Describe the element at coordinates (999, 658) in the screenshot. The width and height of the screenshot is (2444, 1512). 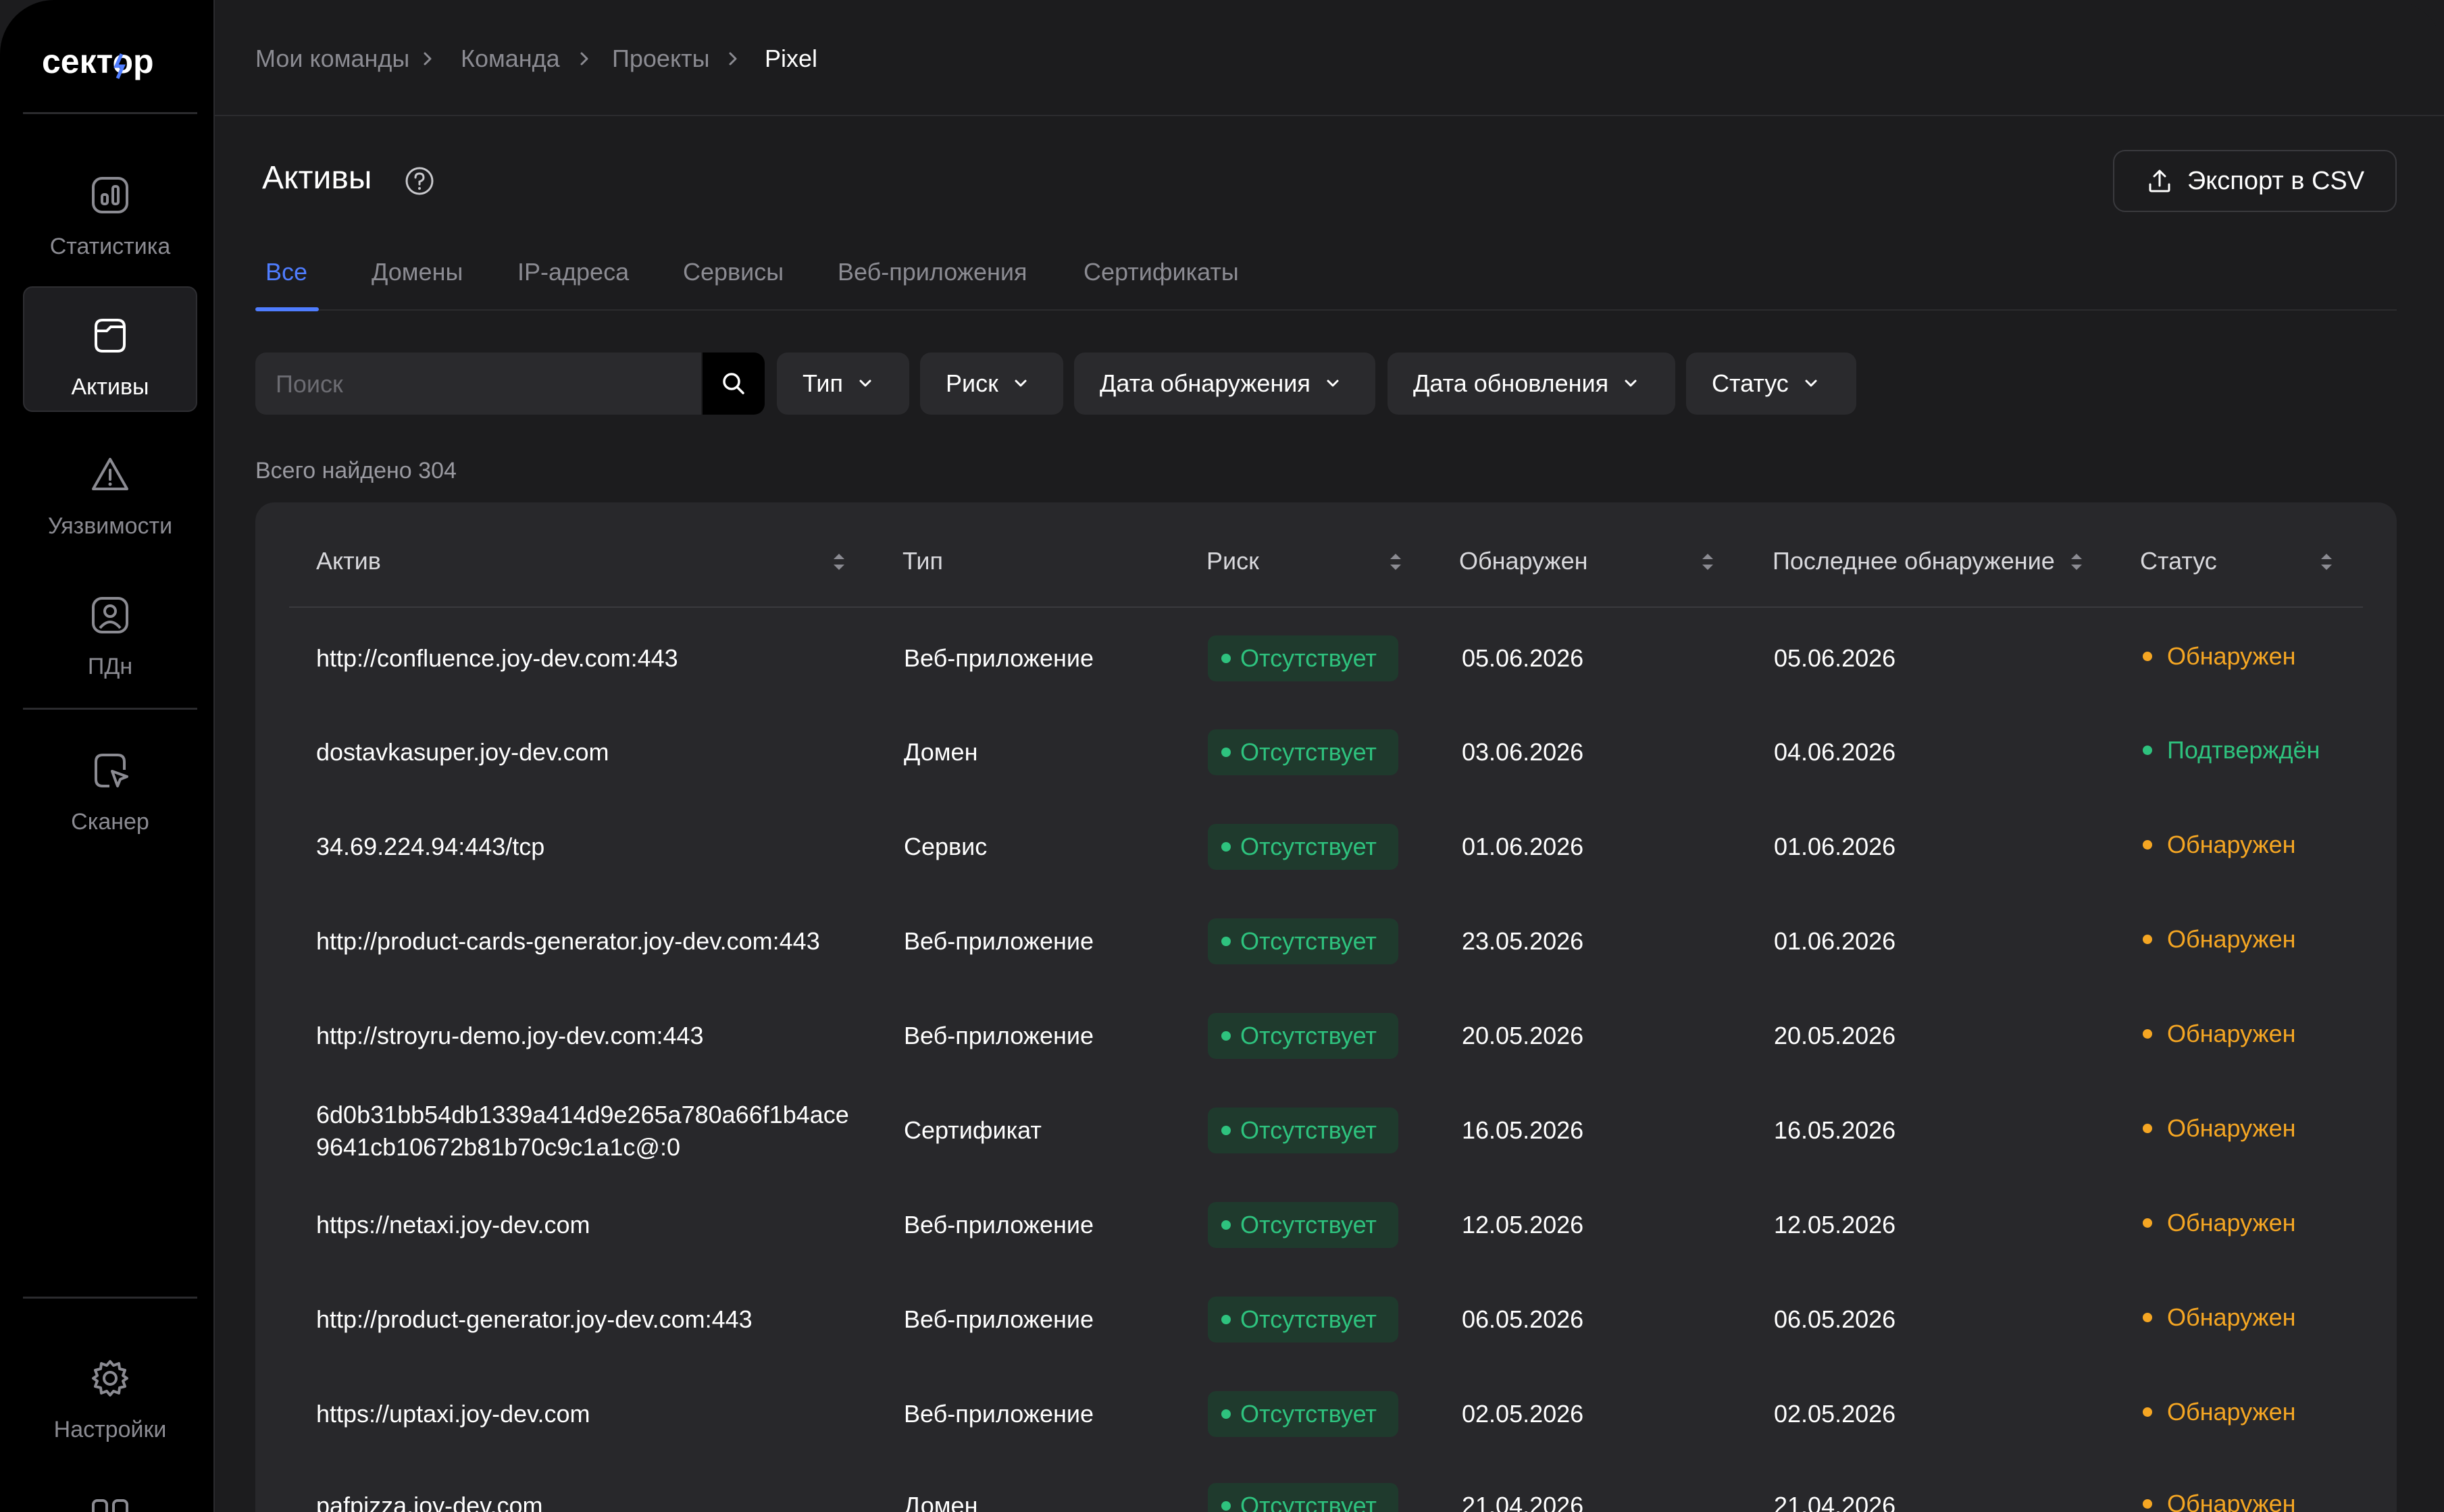
I see `asset-type: Веб-приложение` at that location.